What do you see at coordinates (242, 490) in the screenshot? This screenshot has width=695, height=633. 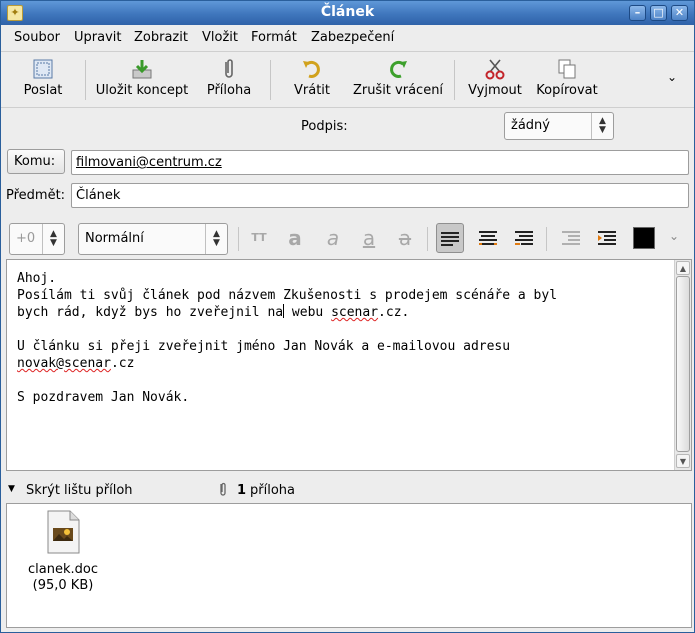 I see `attachment-count: 1` at bounding box center [242, 490].